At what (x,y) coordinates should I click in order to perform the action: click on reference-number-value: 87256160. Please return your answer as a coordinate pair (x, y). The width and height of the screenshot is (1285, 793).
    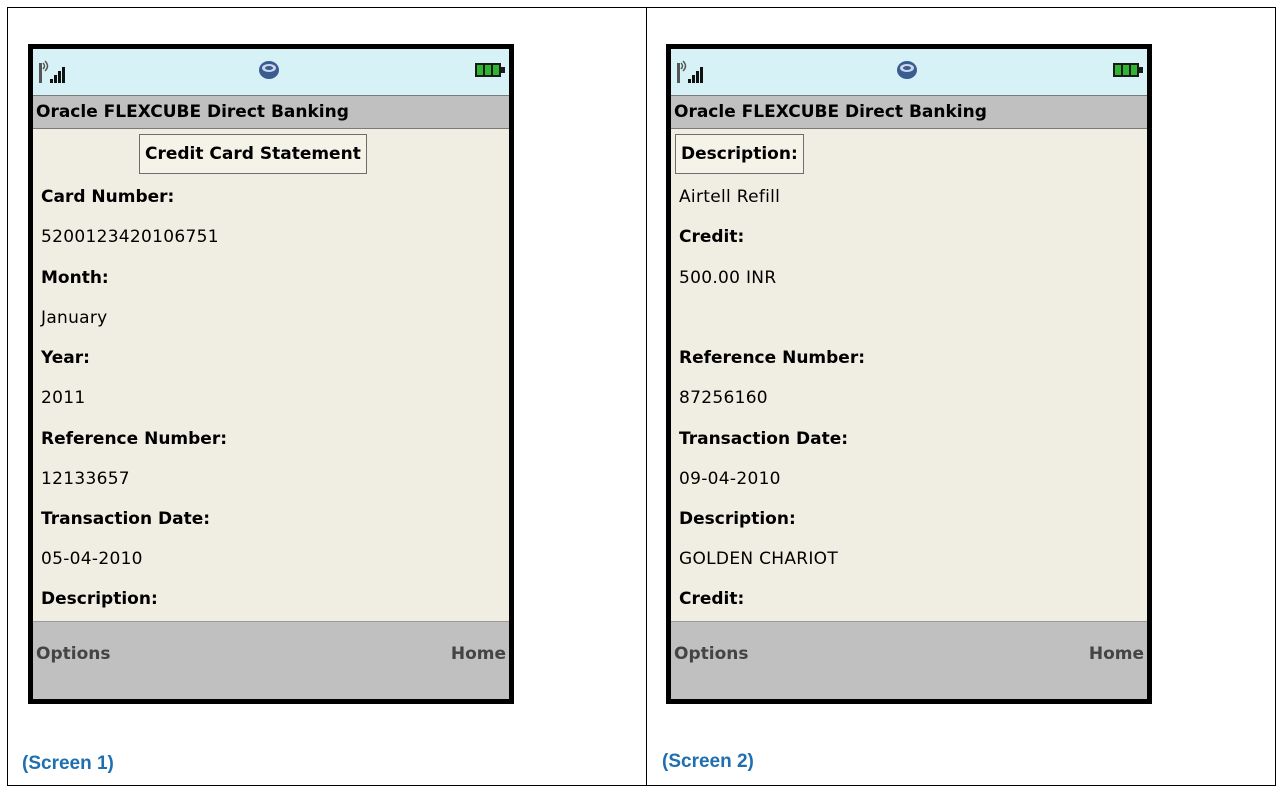
    Looking at the image, I should click on (723, 398).